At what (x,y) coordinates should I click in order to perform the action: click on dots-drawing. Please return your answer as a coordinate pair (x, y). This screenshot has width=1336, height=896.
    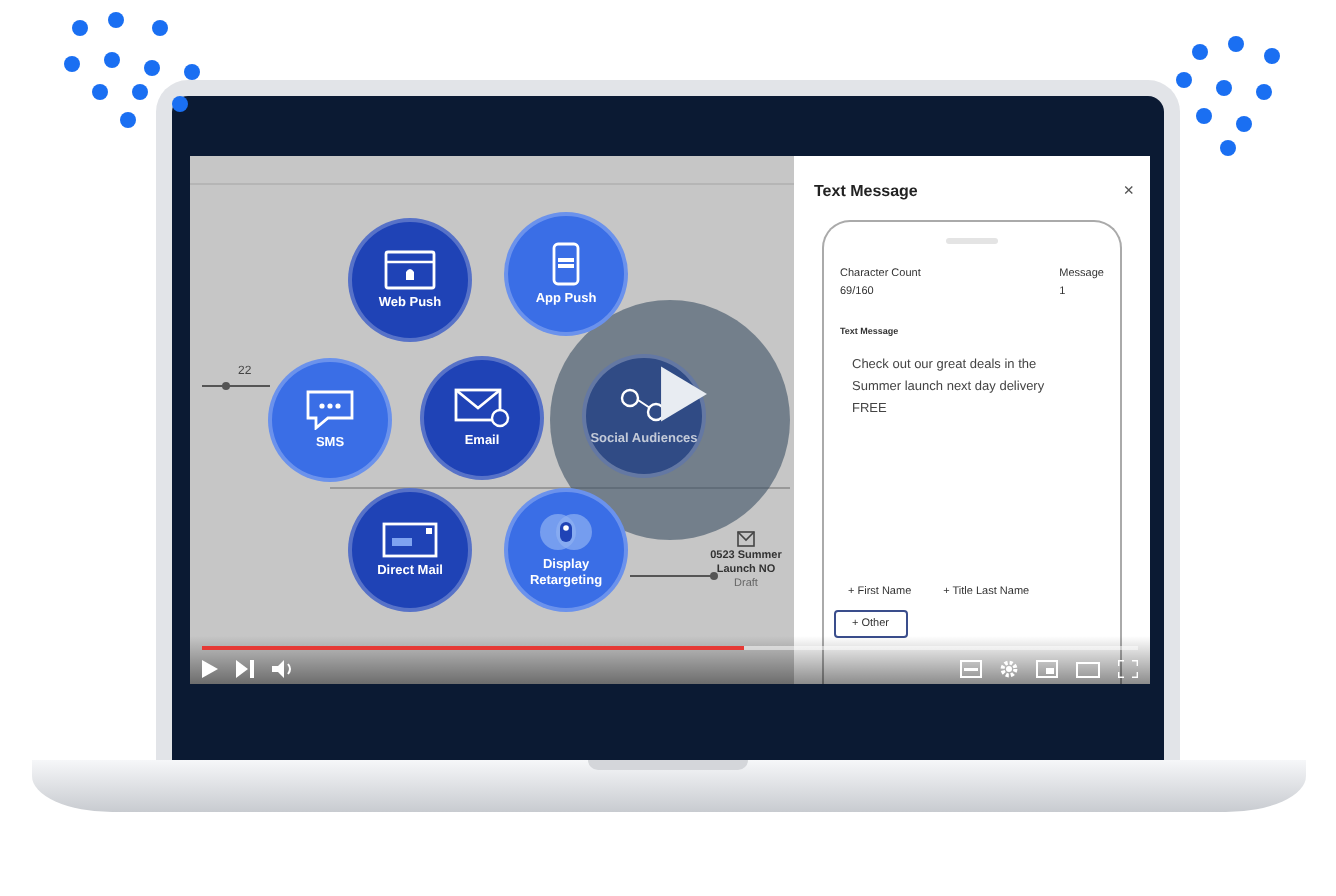
    Looking at the image, I should click on (1228, 96).